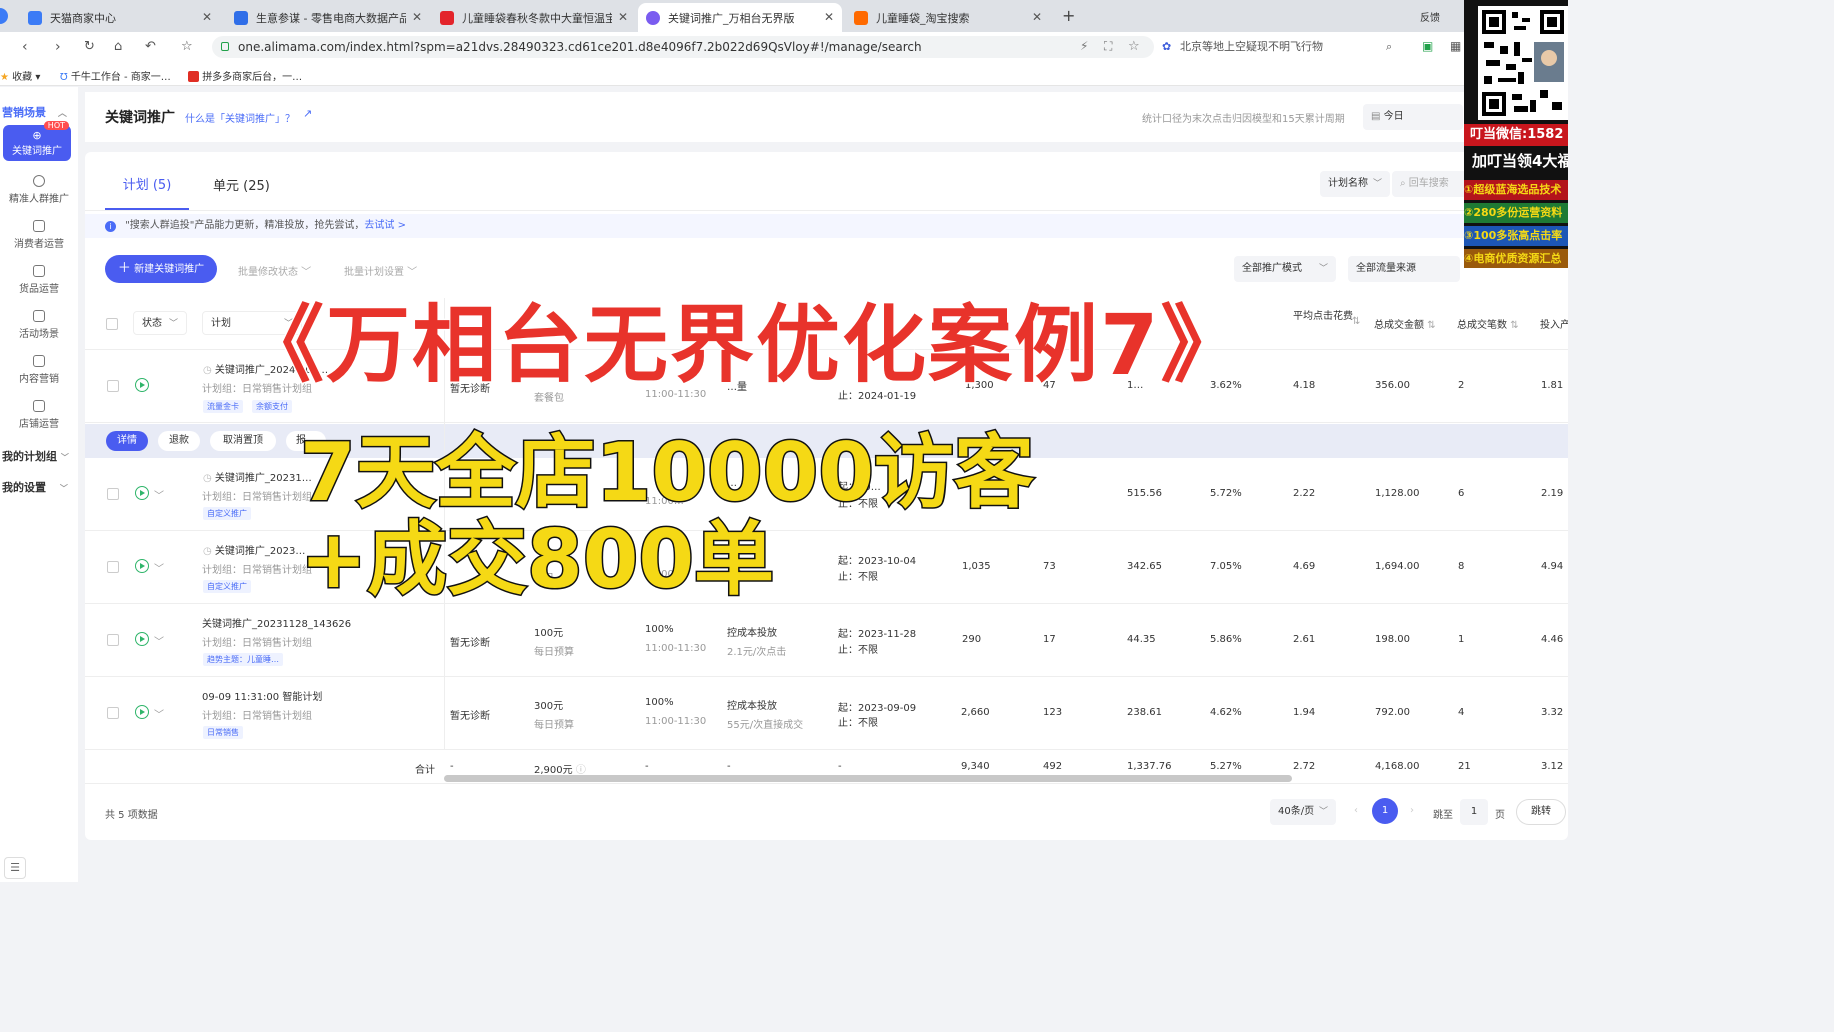 The image size is (1834, 1032). What do you see at coordinates (385, 225) in the screenshot?
I see `notice-link: 去试试 >` at bounding box center [385, 225].